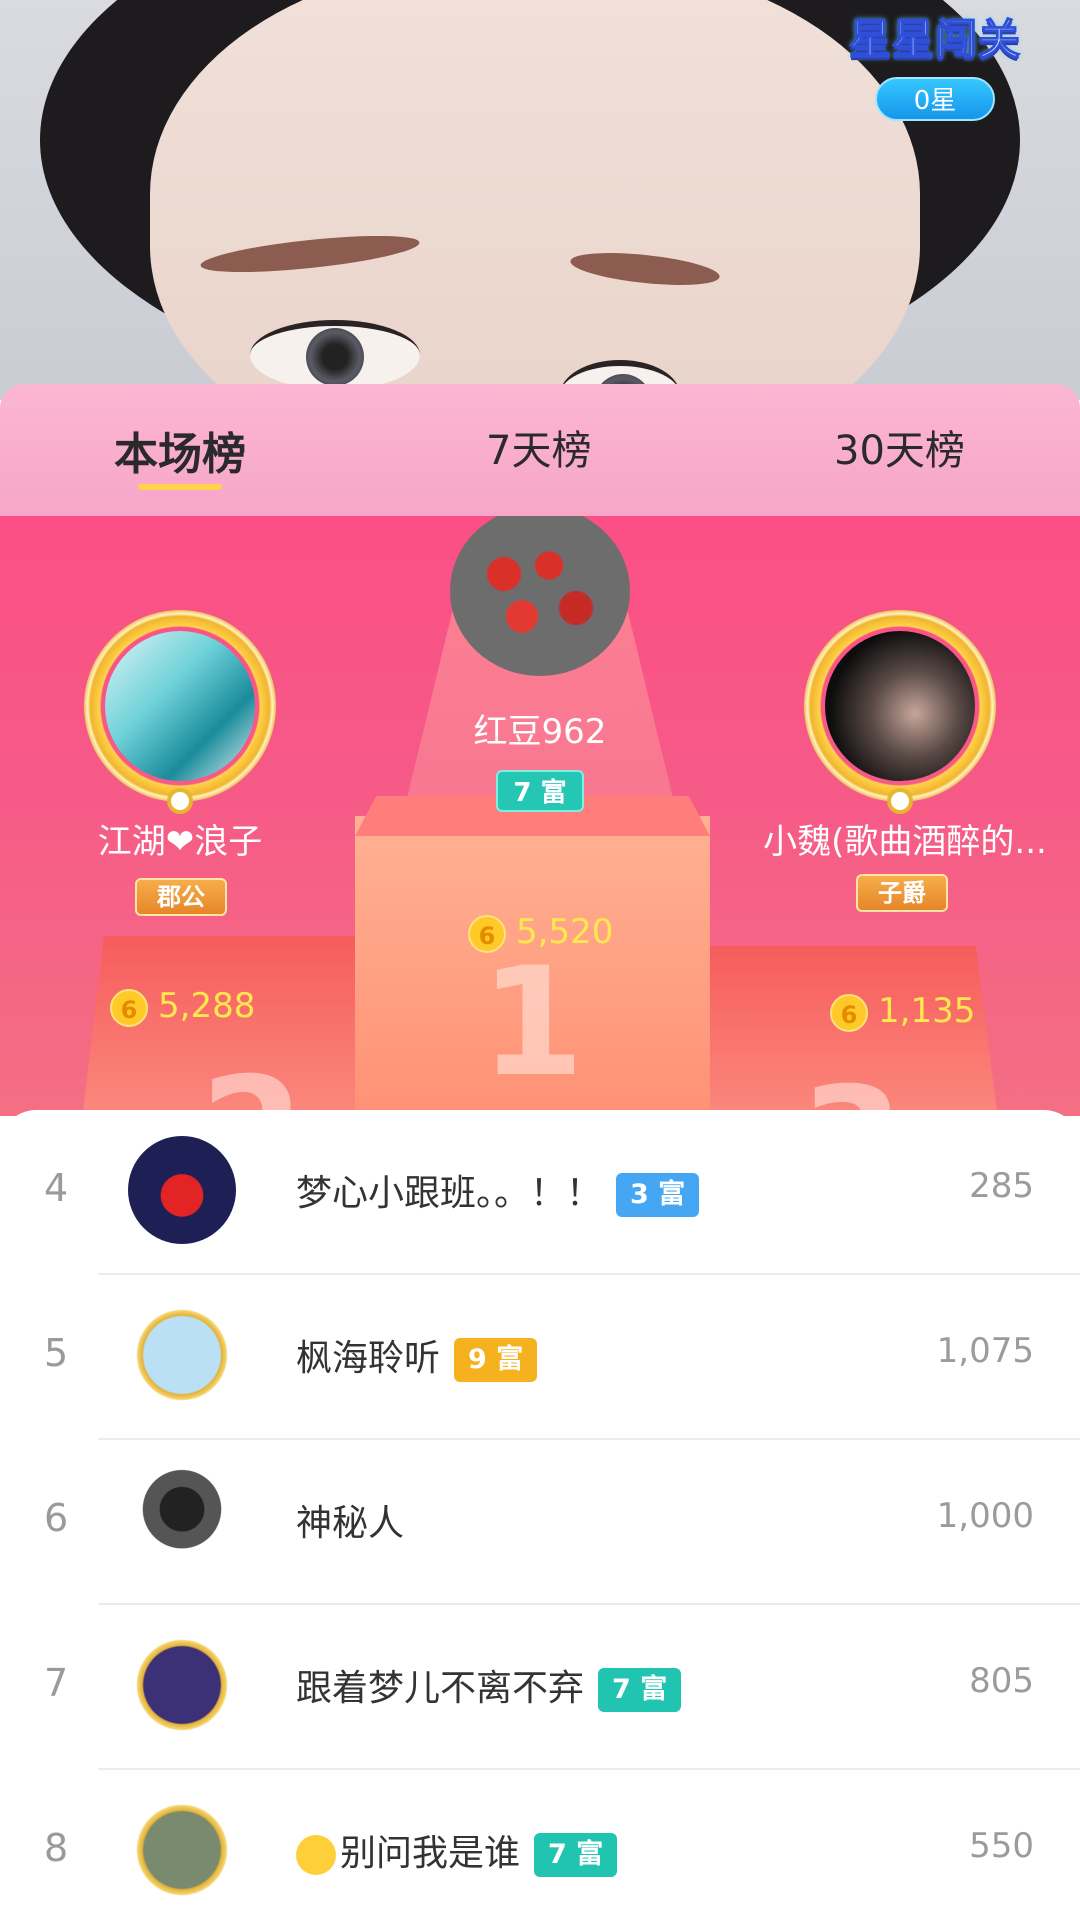  I want to click on list-item: 6 神秘人 1,000, so click(540, 1522).